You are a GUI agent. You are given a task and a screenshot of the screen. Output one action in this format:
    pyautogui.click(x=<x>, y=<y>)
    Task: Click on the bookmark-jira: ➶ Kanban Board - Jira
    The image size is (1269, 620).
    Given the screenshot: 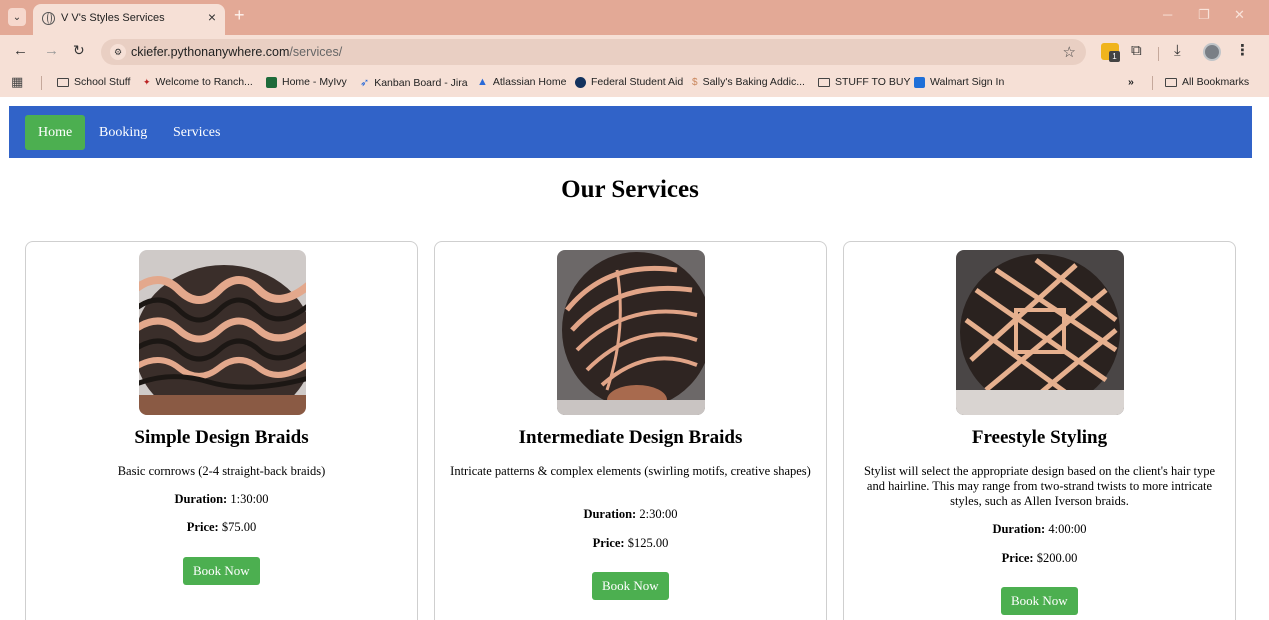 What is the action you would take?
    pyautogui.click(x=414, y=83)
    